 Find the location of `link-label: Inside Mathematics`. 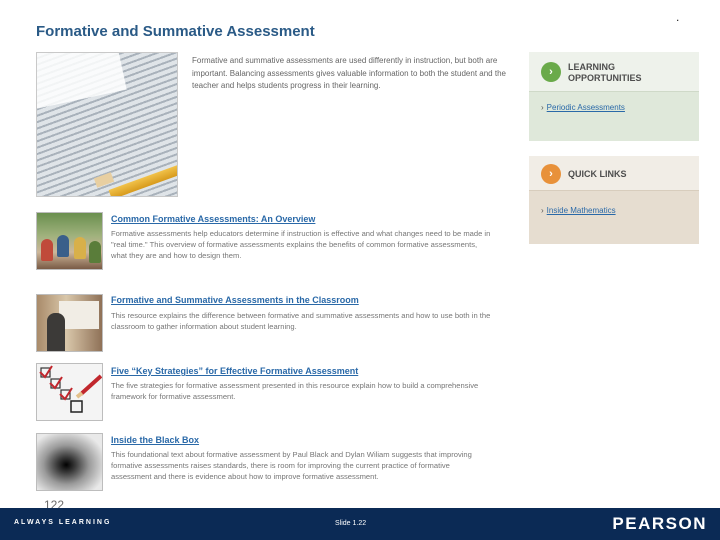

link-label: Inside Mathematics is located at coordinates (581, 210).